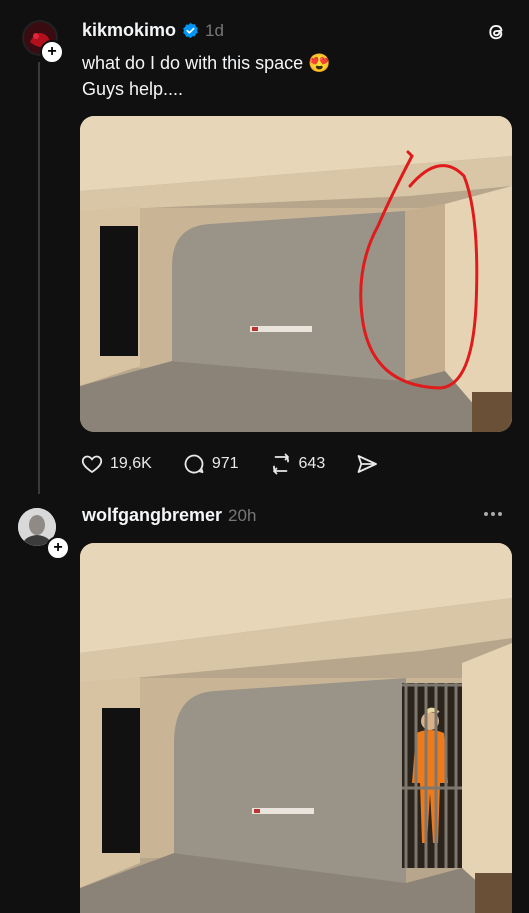  What do you see at coordinates (206, 63) in the screenshot?
I see `post-text-line: what do I do with this space 😍` at bounding box center [206, 63].